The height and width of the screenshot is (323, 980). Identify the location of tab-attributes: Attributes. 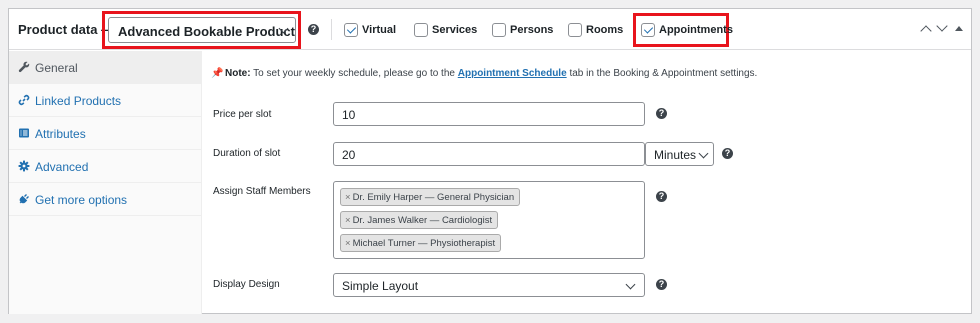
(105, 133).